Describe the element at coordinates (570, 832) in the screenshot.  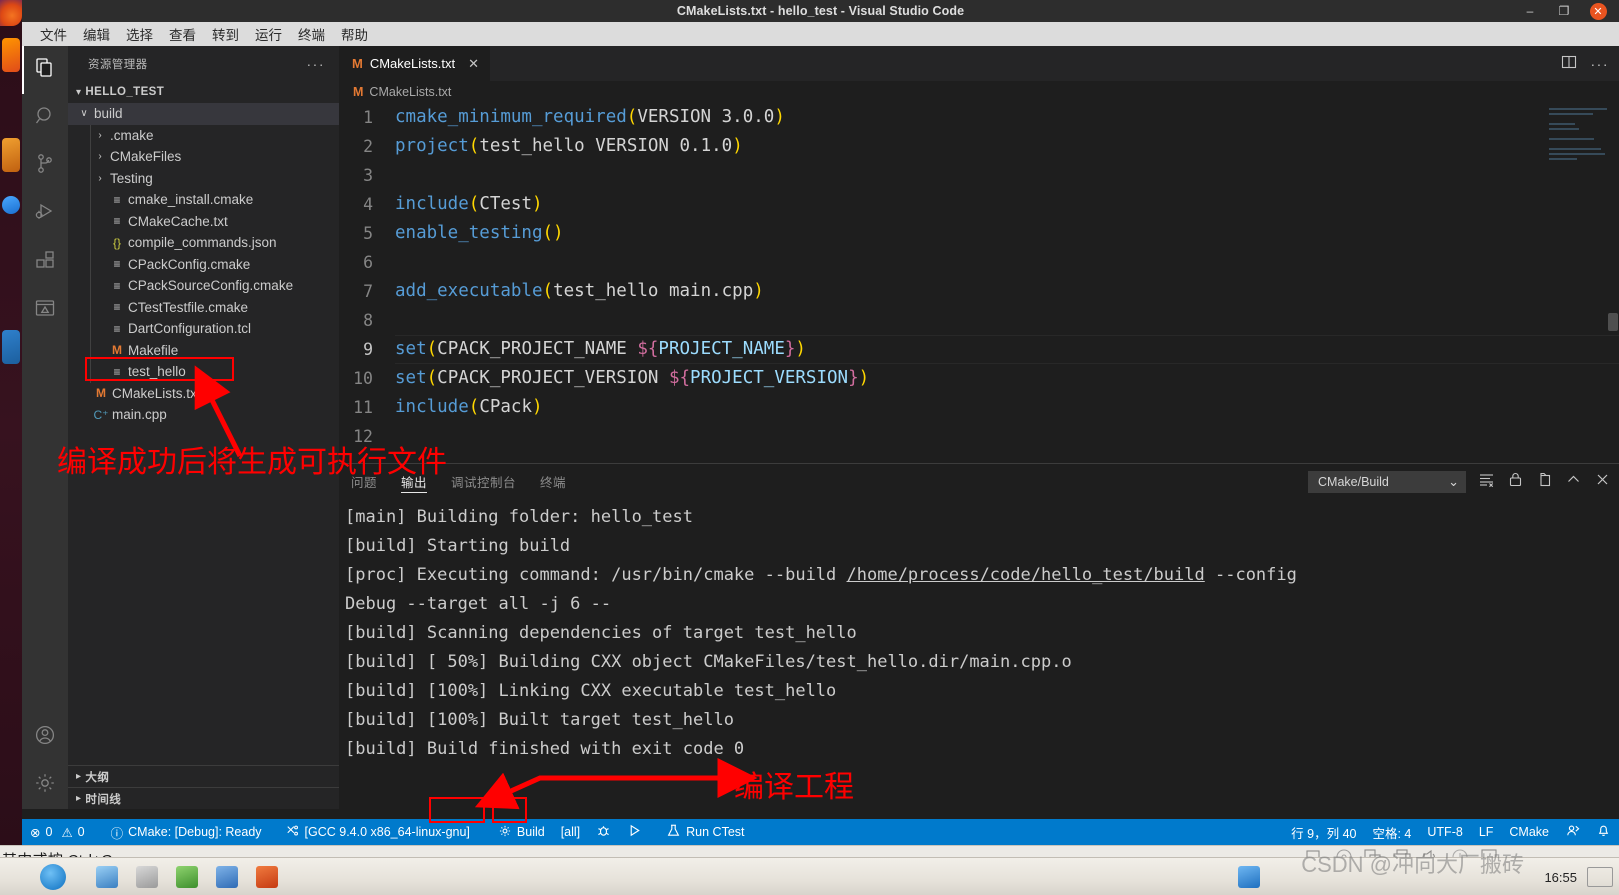
I see `status-build-target: [all]` at that location.